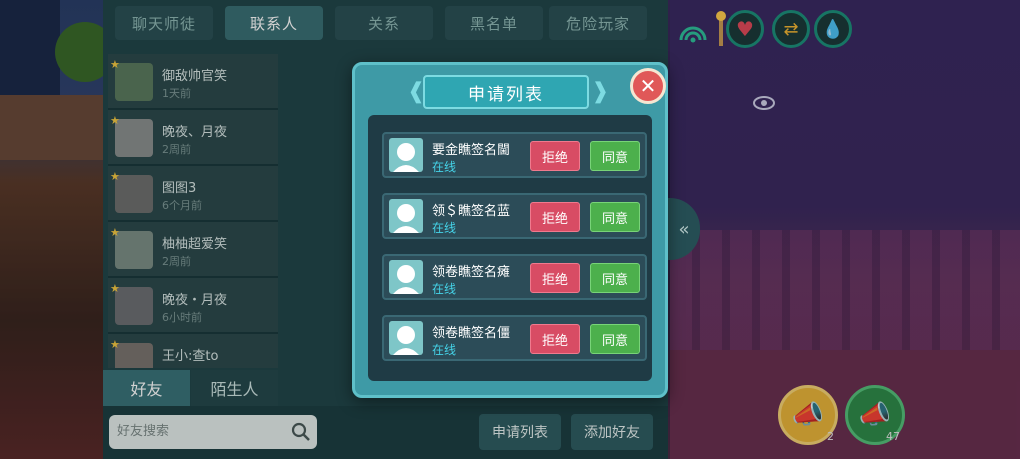  What do you see at coordinates (182, 205) in the screenshot?
I see `friend-last-online: 6个月前` at bounding box center [182, 205].